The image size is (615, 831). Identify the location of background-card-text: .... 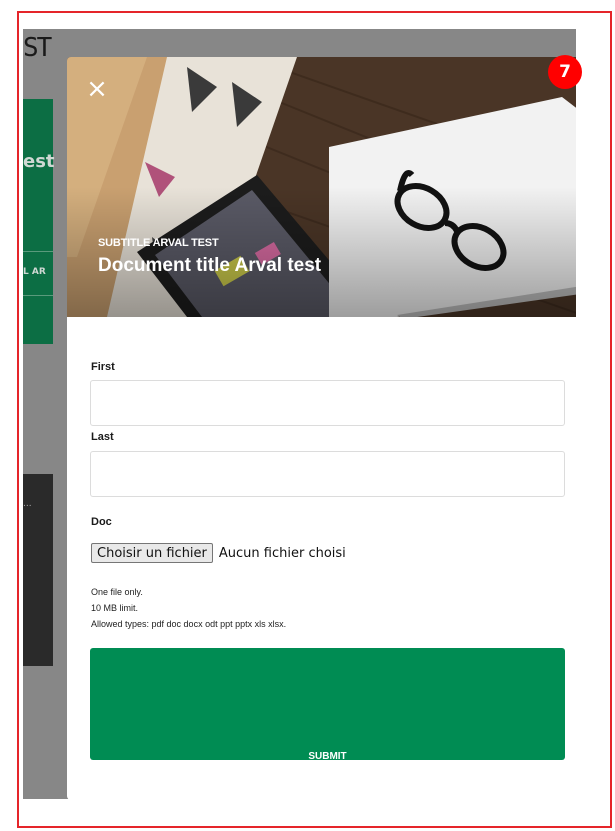
(27, 504).